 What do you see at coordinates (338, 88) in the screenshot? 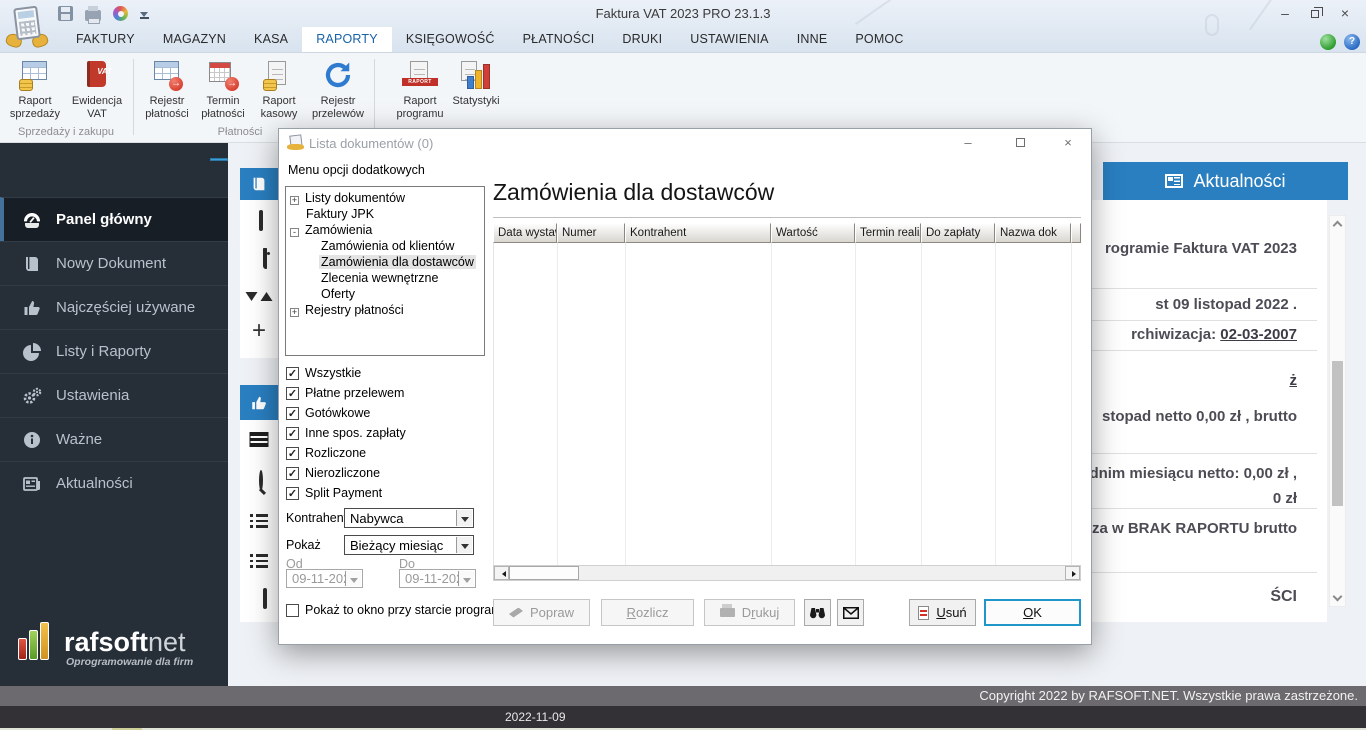
I see `ribbon-rejestr-przelewow: Rejestr przelewów` at bounding box center [338, 88].